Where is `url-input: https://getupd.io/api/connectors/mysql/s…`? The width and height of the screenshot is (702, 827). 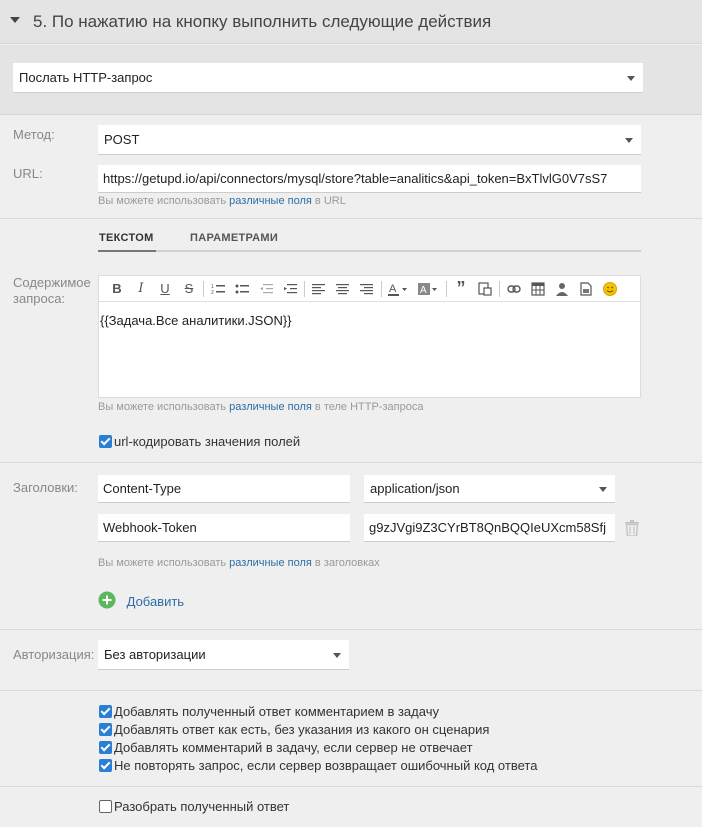 url-input: https://getupd.io/api/connectors/mysql/s… is located at coordinates (369, 179).